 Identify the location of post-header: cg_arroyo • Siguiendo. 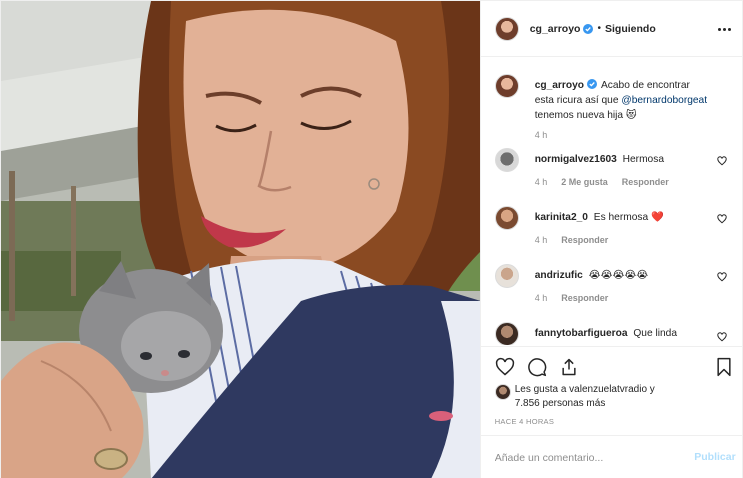
(611, 29).